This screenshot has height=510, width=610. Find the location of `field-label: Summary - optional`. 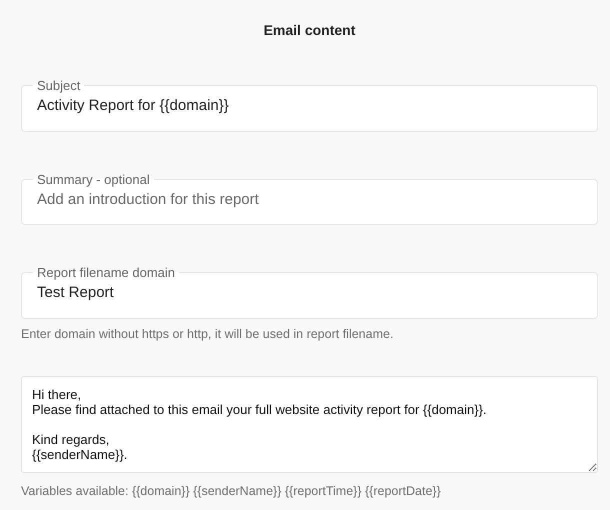

field-label: Summary - optional is located at coordinates (93, 179).